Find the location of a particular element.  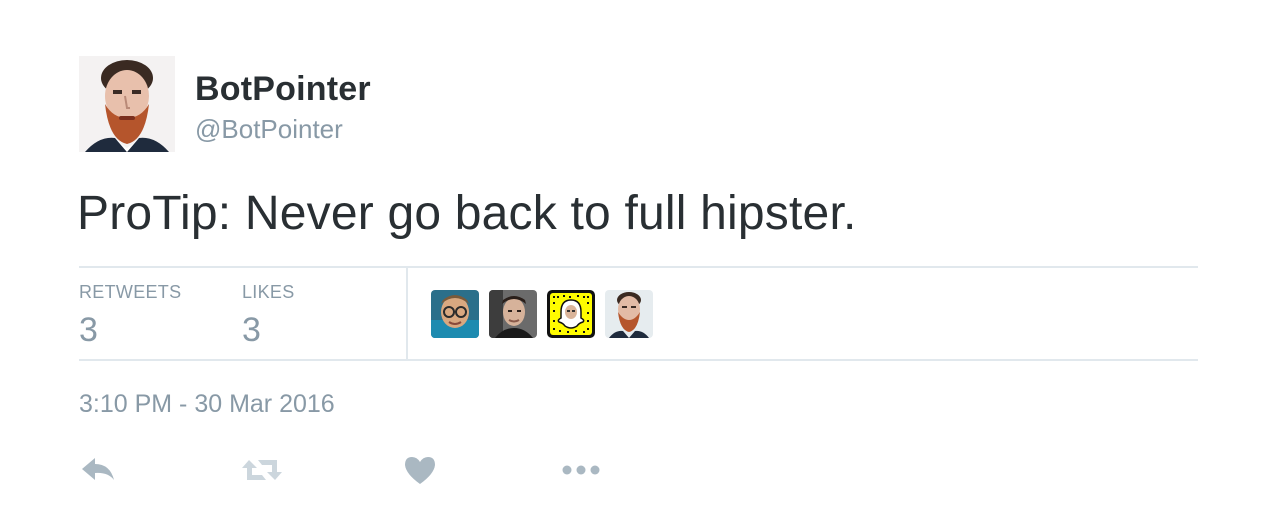

like-heart-icon is located at coordinates (420, 470).